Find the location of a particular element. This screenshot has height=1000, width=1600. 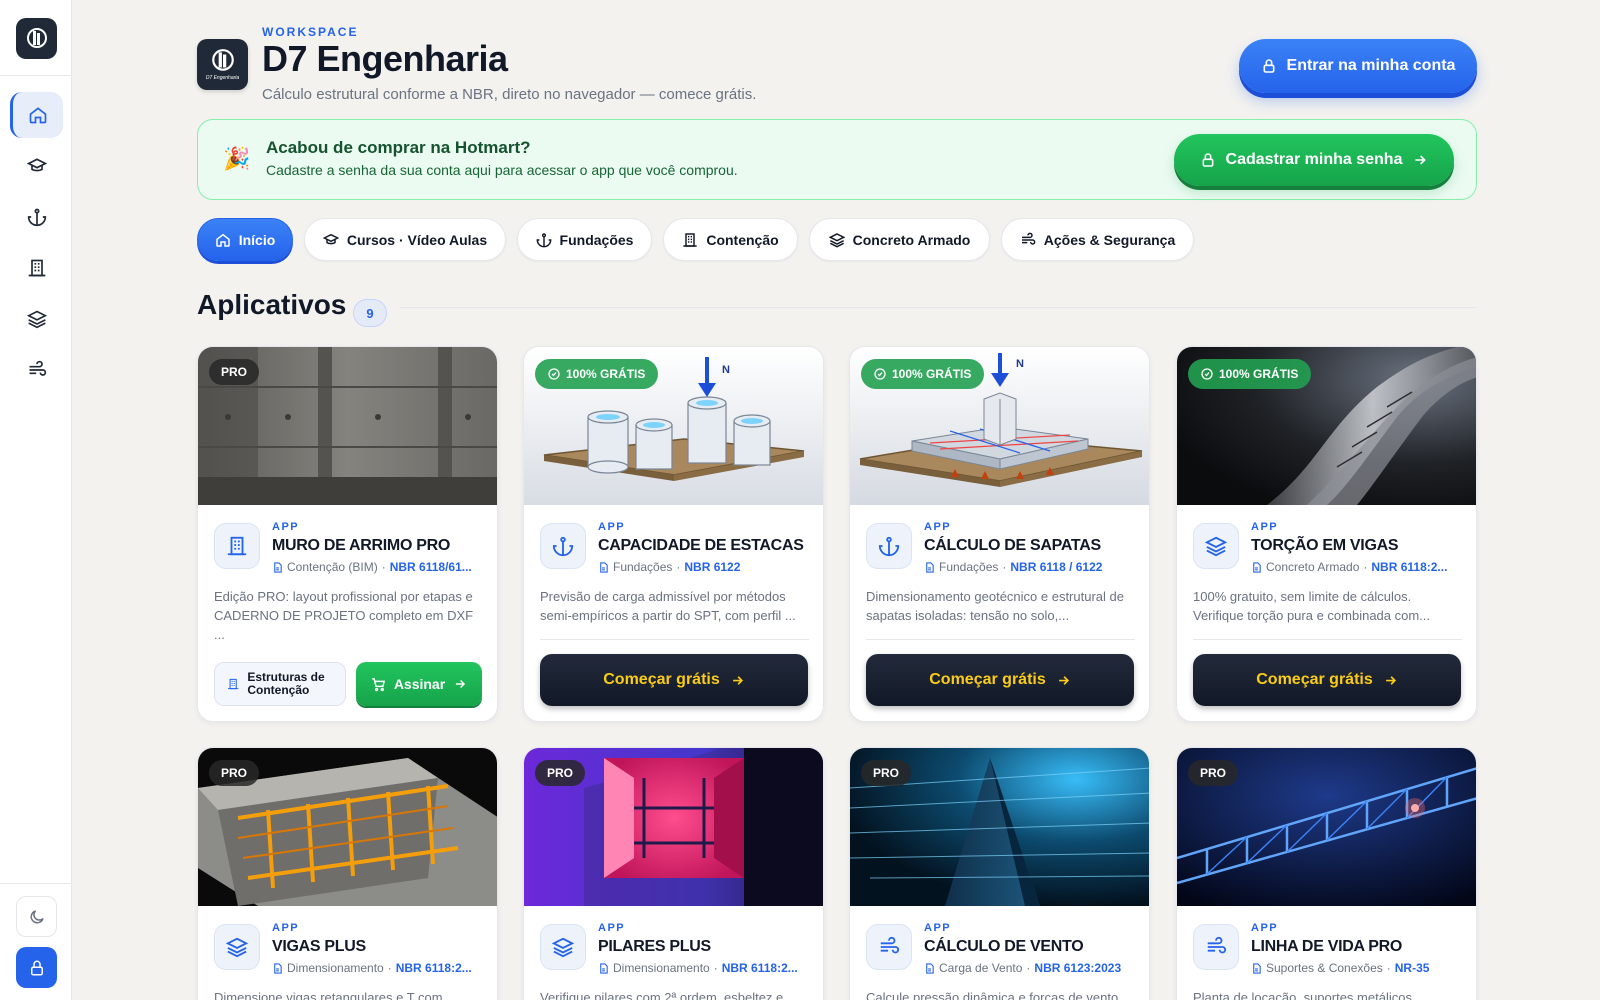

free-badge-label: 100% GRÁTIS is located at coordinates (932, 374).